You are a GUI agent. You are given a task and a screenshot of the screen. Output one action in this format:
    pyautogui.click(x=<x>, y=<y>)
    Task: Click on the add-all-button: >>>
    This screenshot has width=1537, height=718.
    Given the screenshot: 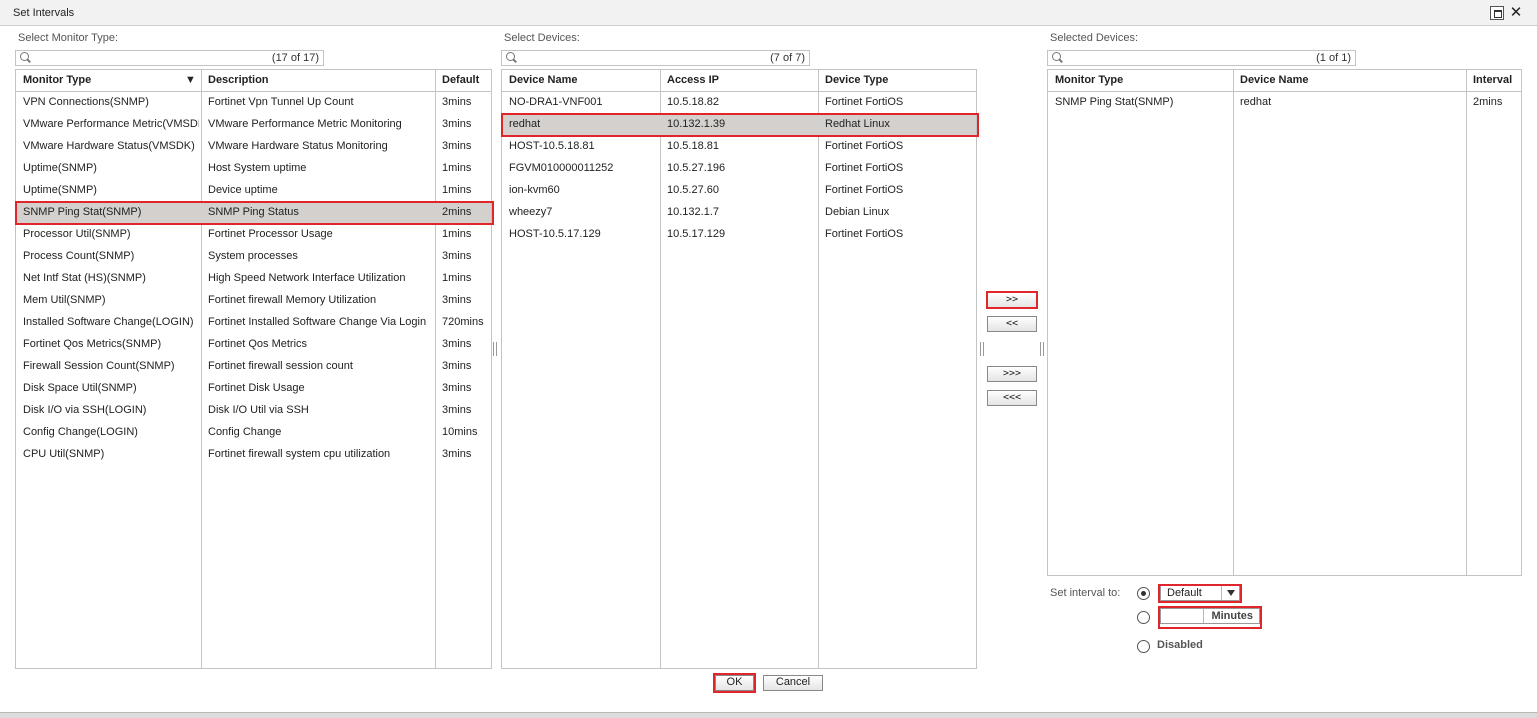 What is the action you would take?
    pyautogui.click(x=1012, y=374)
    